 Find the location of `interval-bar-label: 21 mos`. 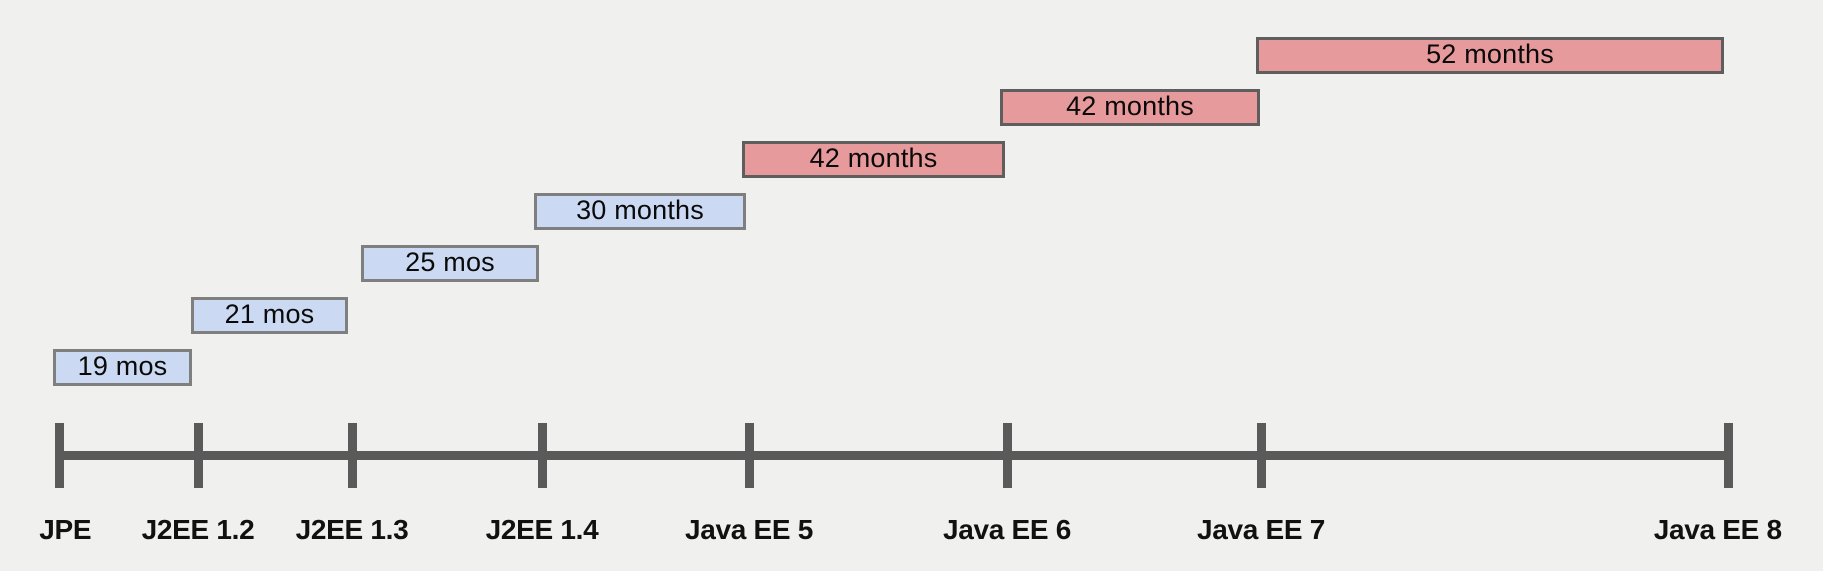

interval-bar-label: 21 mos is located at coordinates (269, 314).